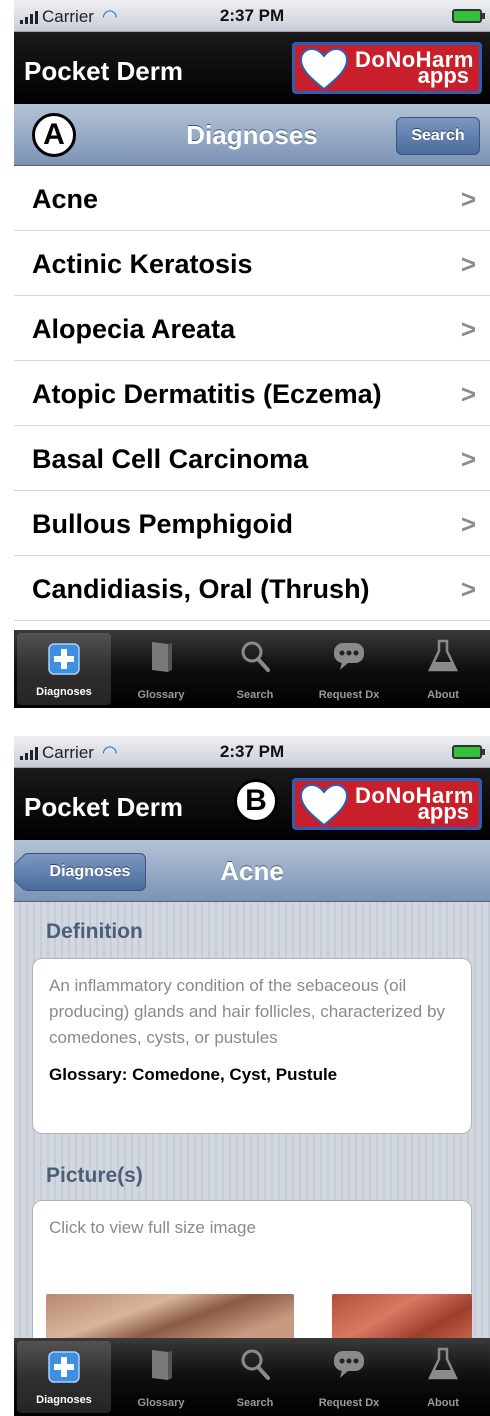 Image resolution: width=490 pixels, height=1416 pixels. I want to click on navigation-bar: Diagnoses Acne, so click(252, 871).